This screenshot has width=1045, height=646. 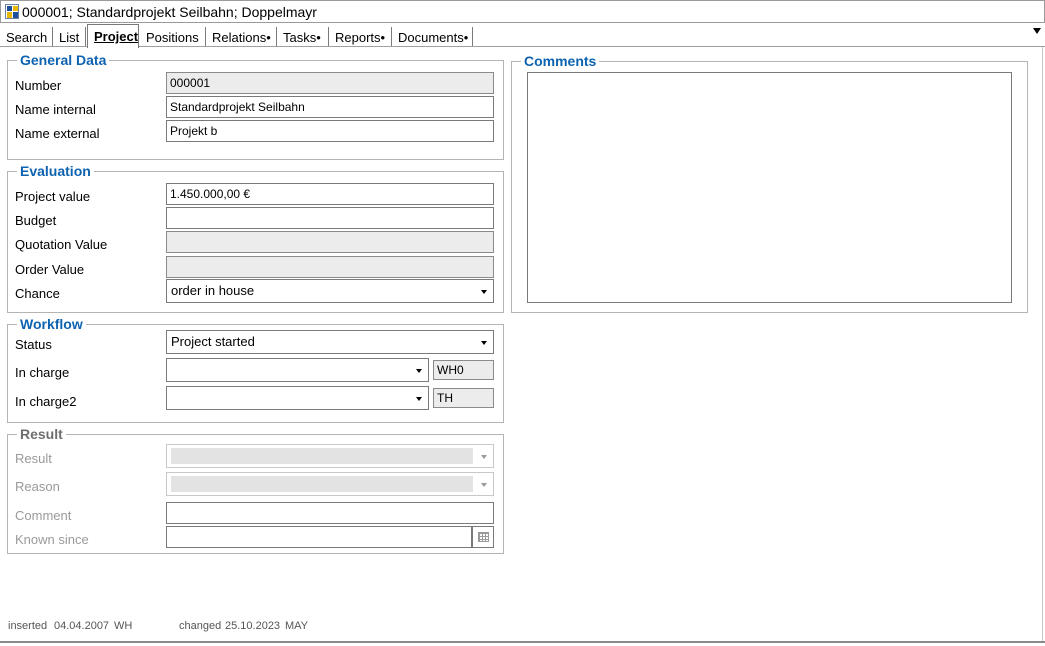 What do you see at coordinates (173, 36) in the screenshot?
I see `tab-positions: Positions` at bounding box center [173, 36].